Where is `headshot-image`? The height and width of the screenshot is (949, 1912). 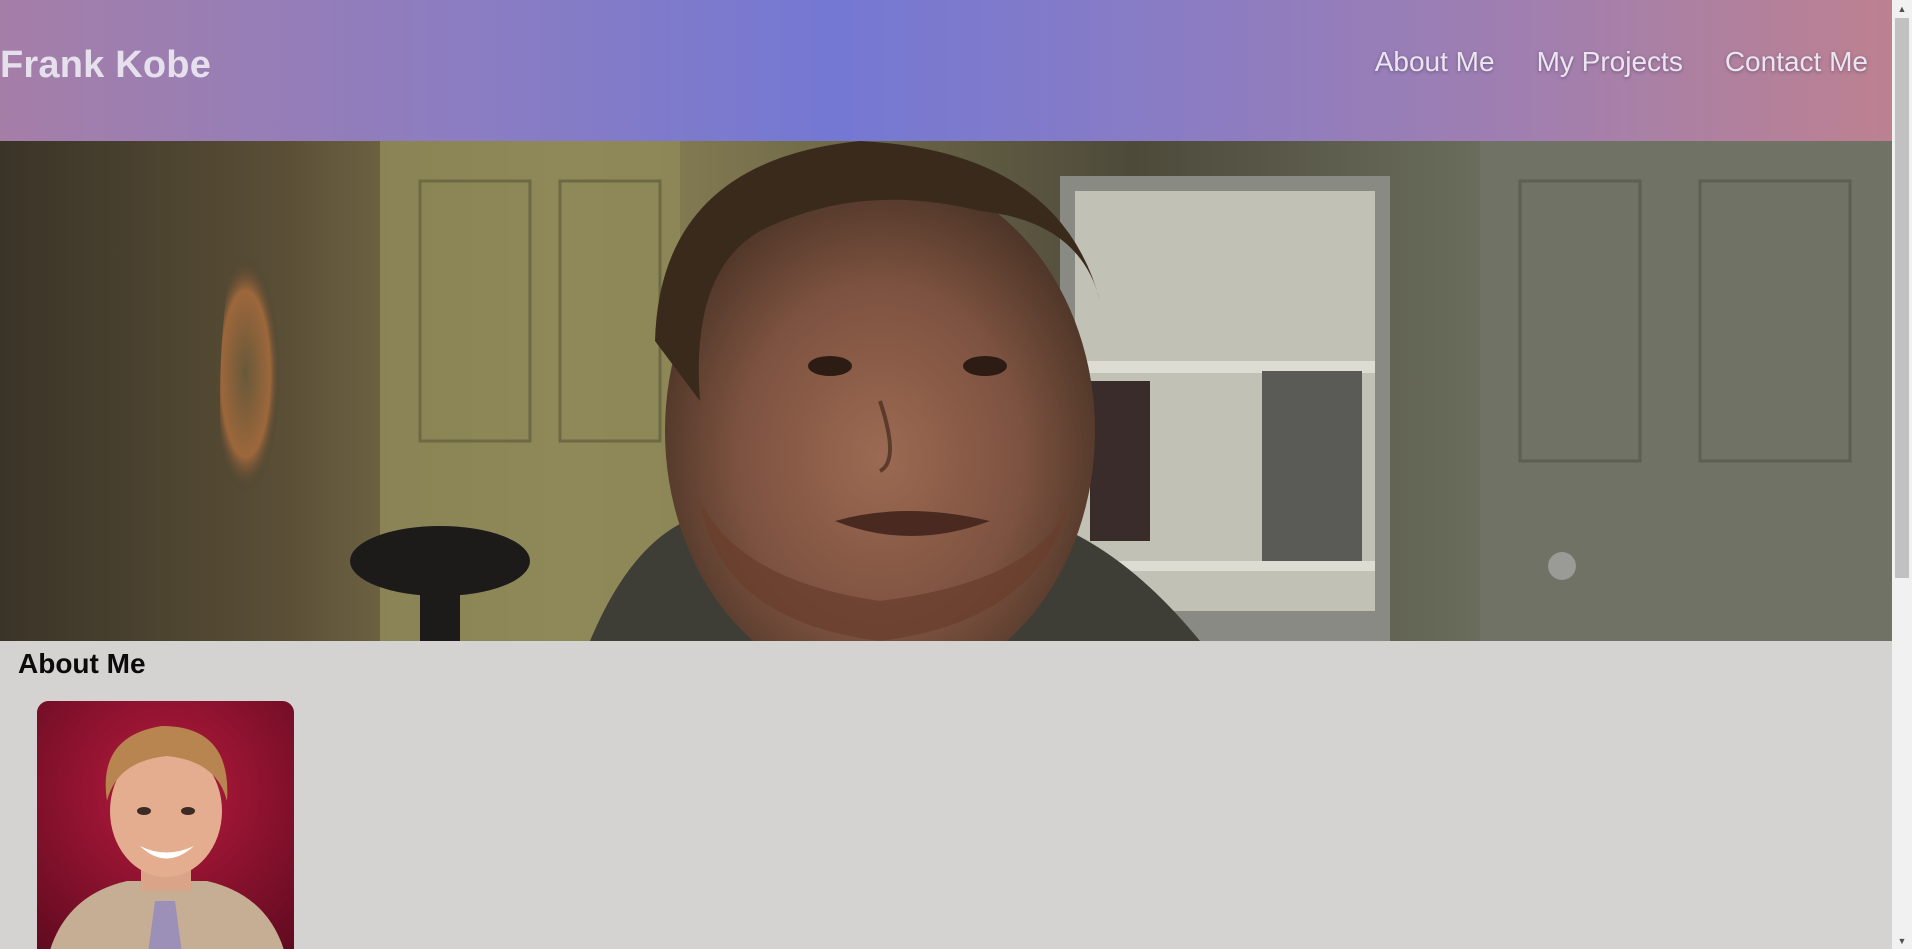 headshot-image is located at coordinates (165, 825).